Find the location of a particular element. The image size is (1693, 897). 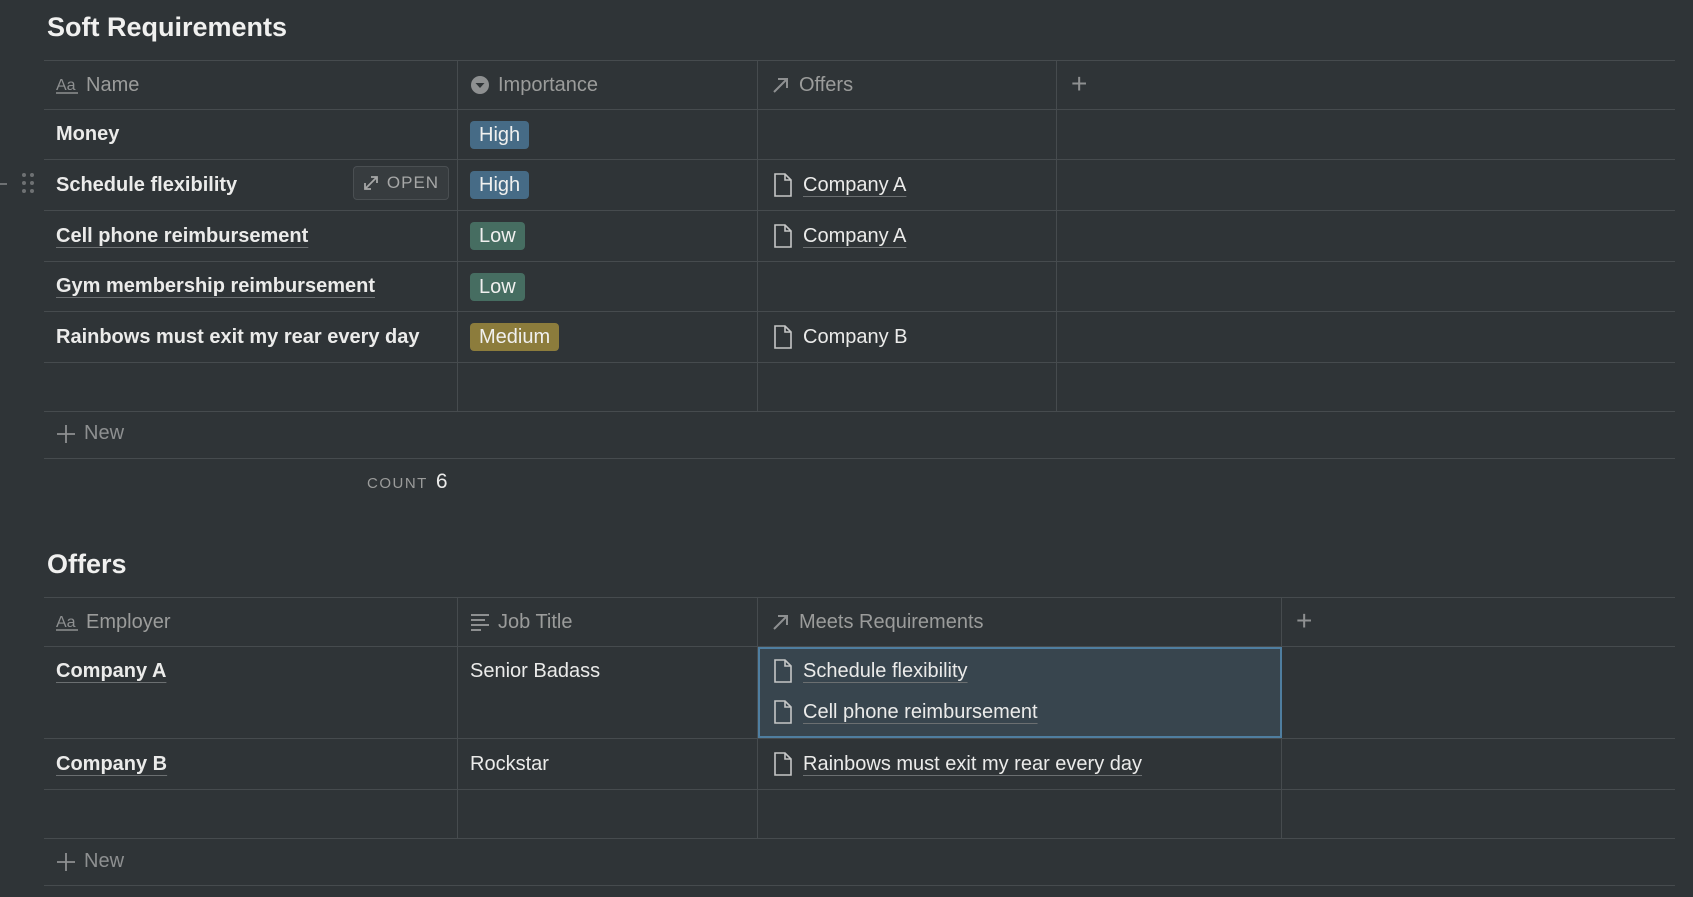

table-row-name: Rainbows must exit my rear every day is located at coordinates (238, 337).